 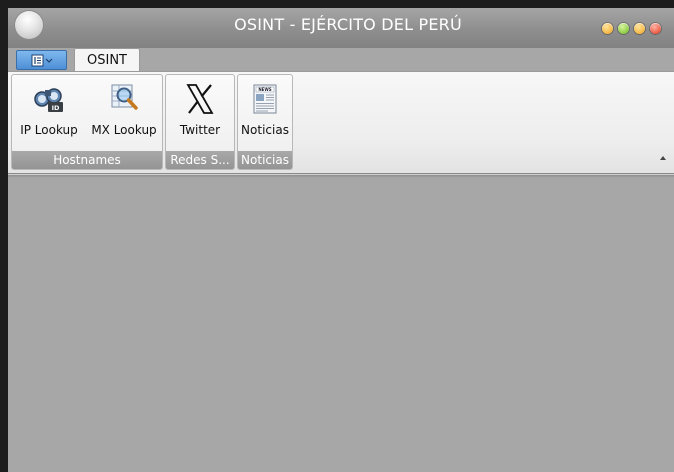 I want to click on ribbon-collapse-icon, so click(x=663, y=158).